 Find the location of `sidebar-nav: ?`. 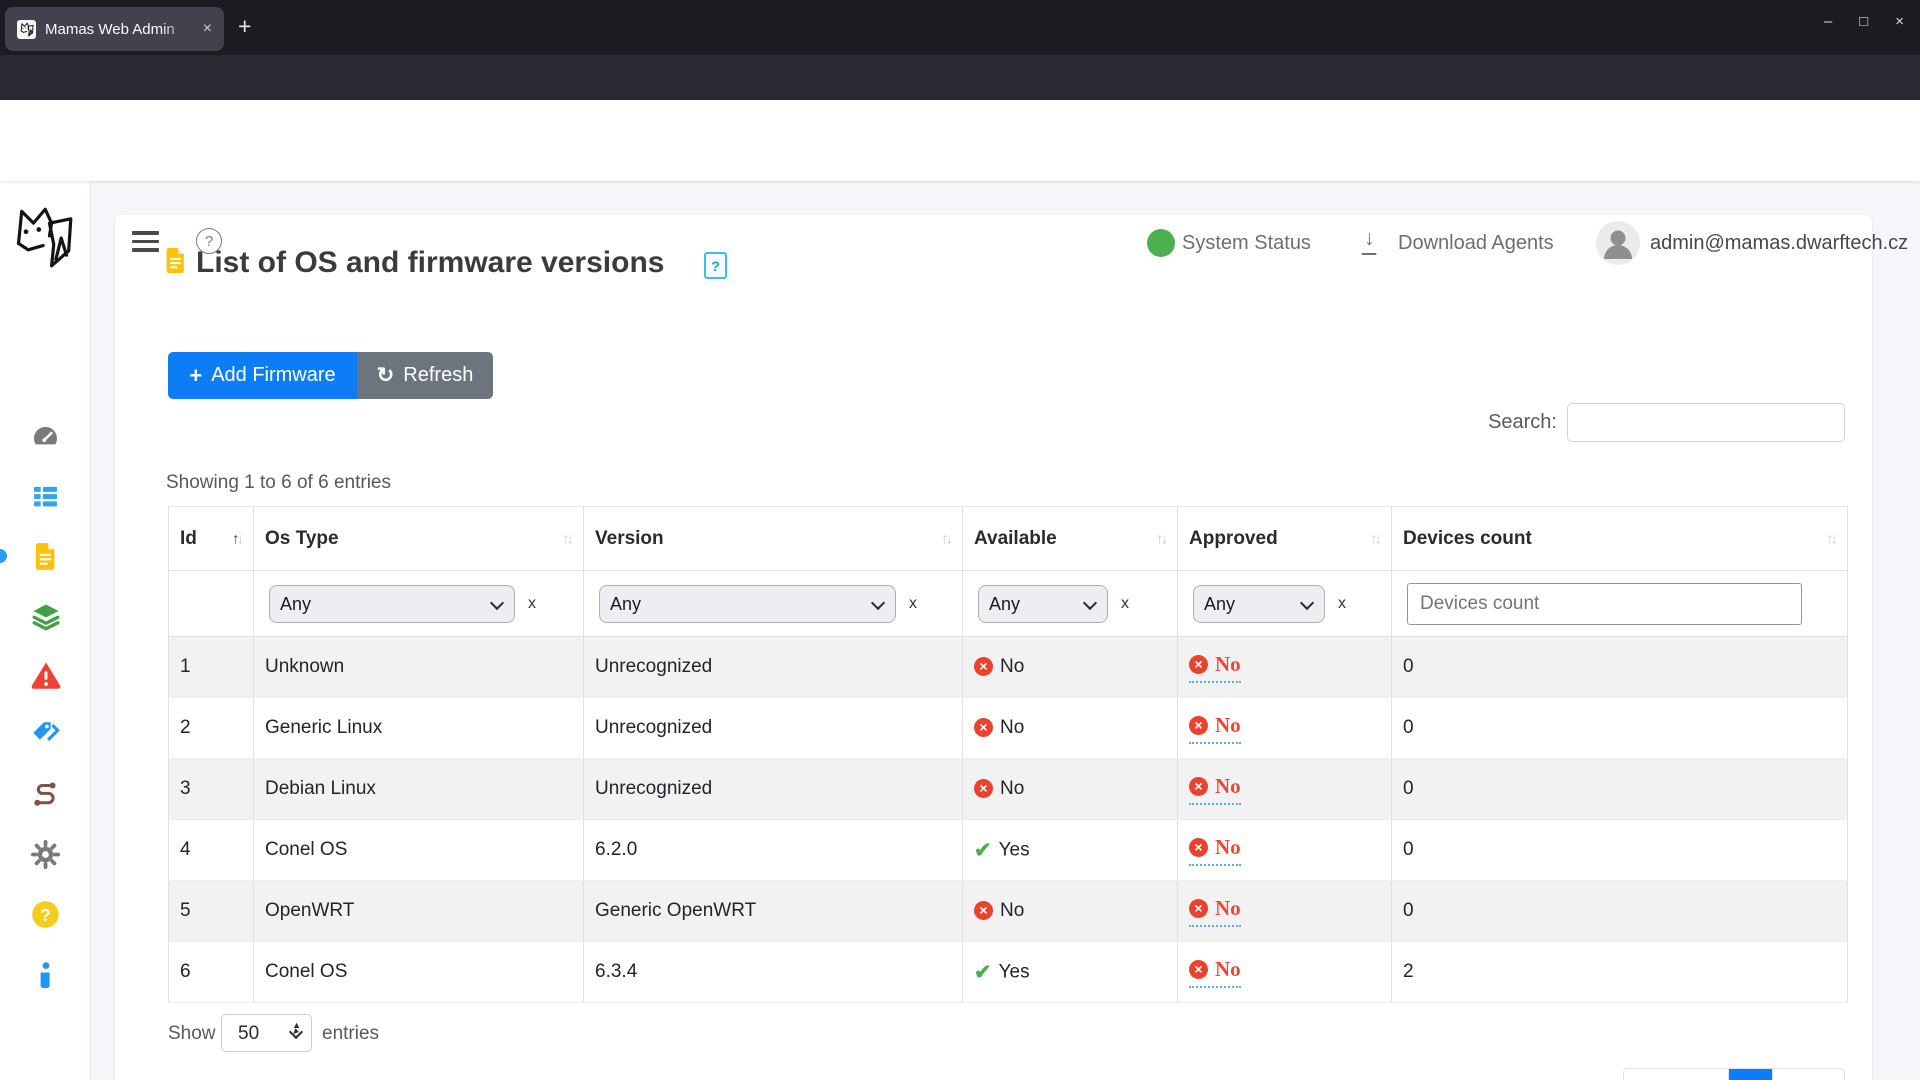

sidebar-nav: ? is located at coordinates (45, 630).